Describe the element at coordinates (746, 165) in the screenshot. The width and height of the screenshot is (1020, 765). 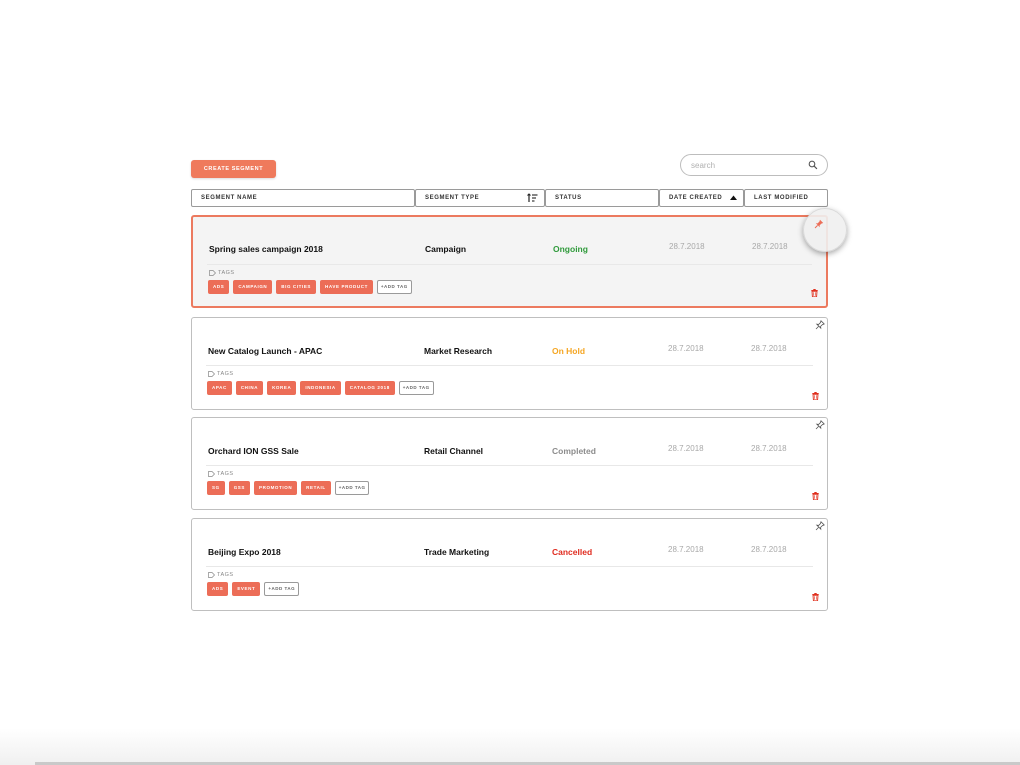
I see `search-input` at that location.